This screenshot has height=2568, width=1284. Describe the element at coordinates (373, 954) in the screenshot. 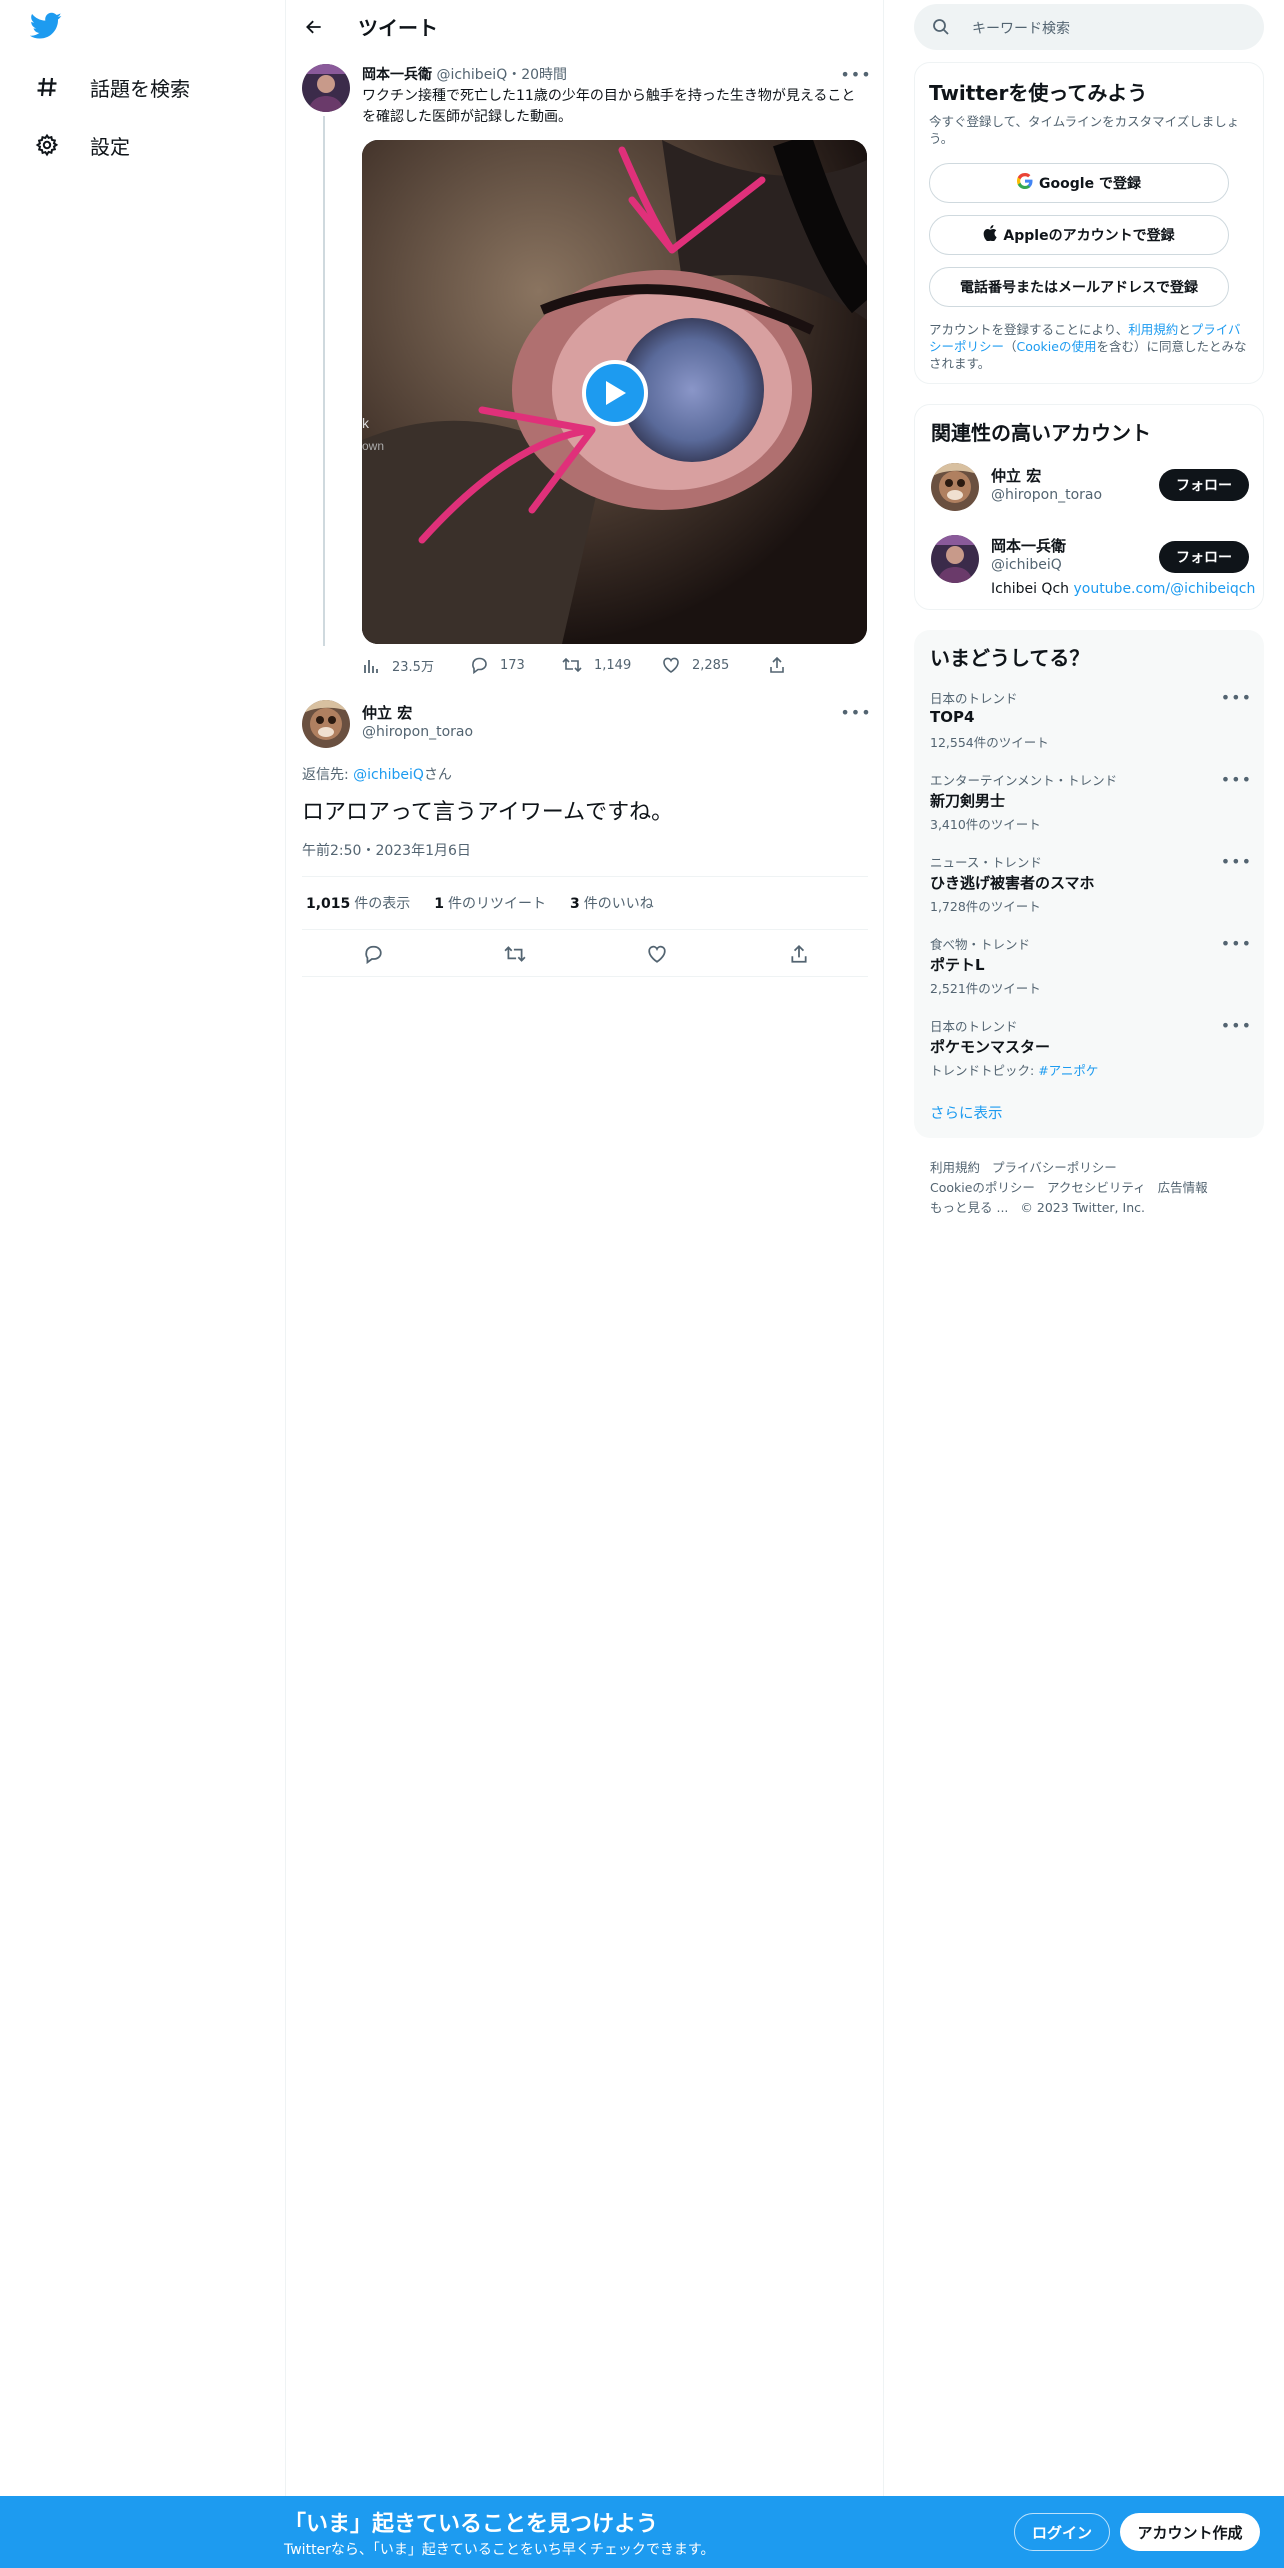

I see `reply-icon` at that location.